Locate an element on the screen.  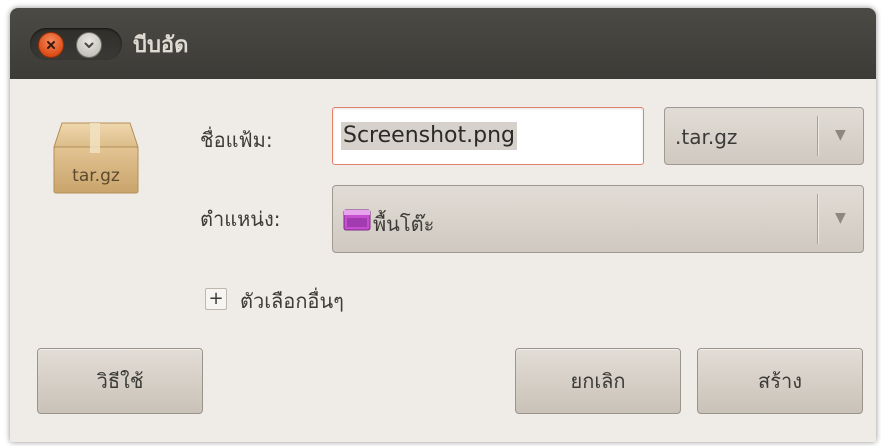
location-label: ตำแหน่ง: is located at coordinates (240, 219).